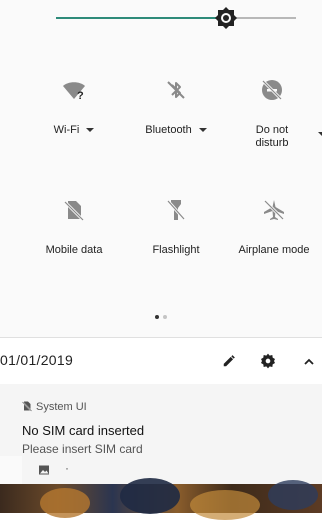 This screenshot has width=322, height=520. Describe the element at coordinates (202, 130) in the screenshot. I see `bluetooth-menu-caret-icon` at that location.